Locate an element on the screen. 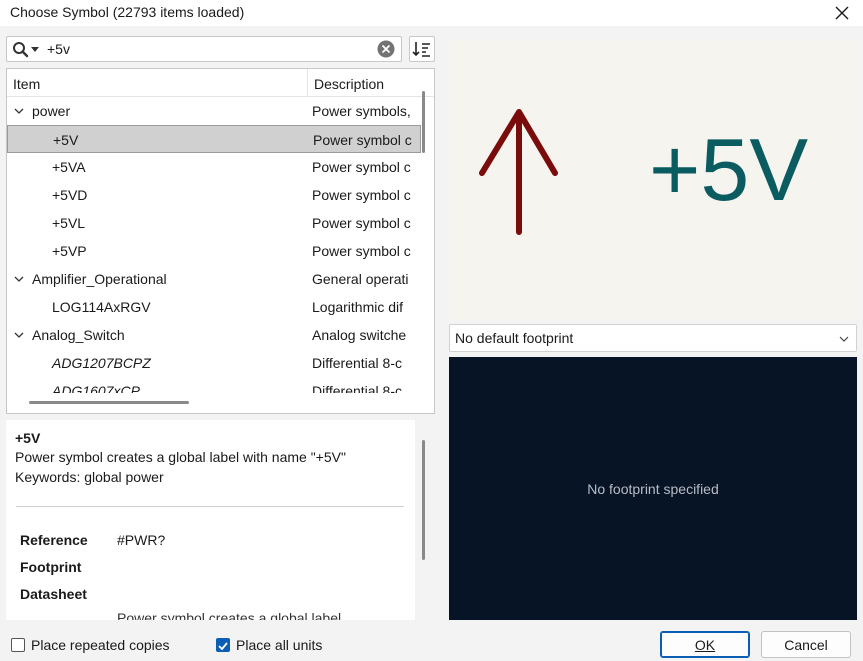  power-arrow-symbol is located at coordinates (518, 172).